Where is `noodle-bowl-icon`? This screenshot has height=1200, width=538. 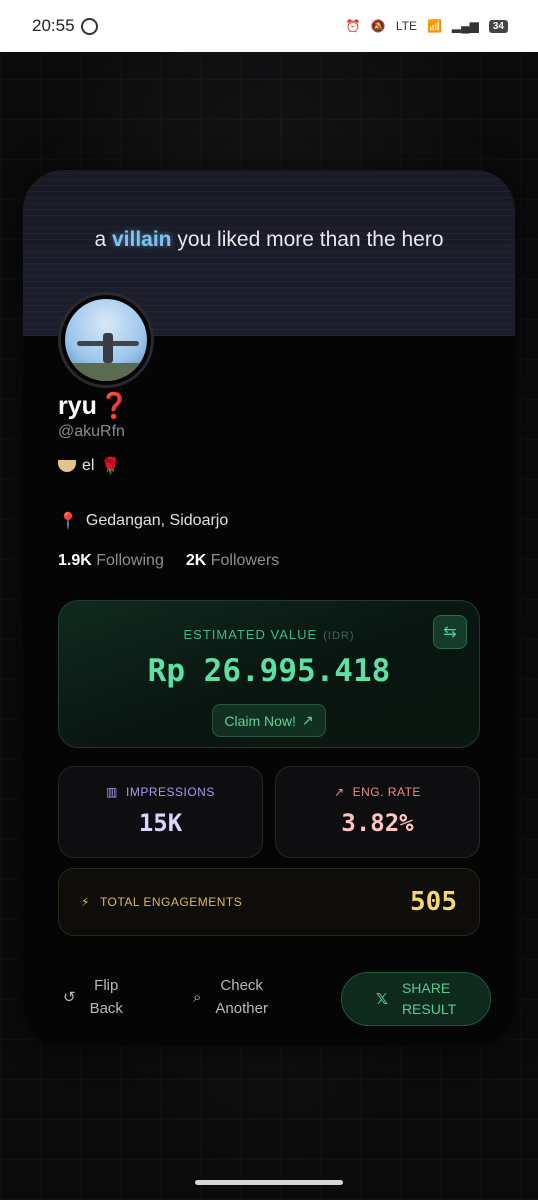
noodle-bowl-icon is located at coordinates (67, 466).